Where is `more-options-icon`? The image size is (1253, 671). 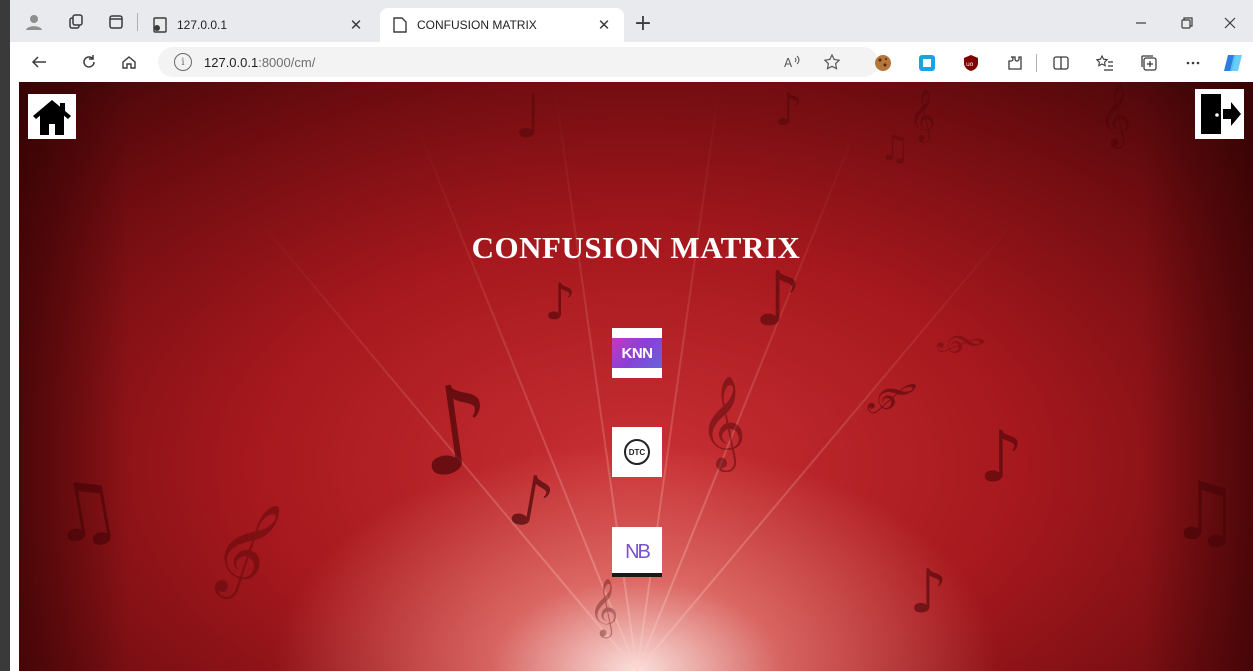 more-options-icon is located at coordinates (1193, 63).